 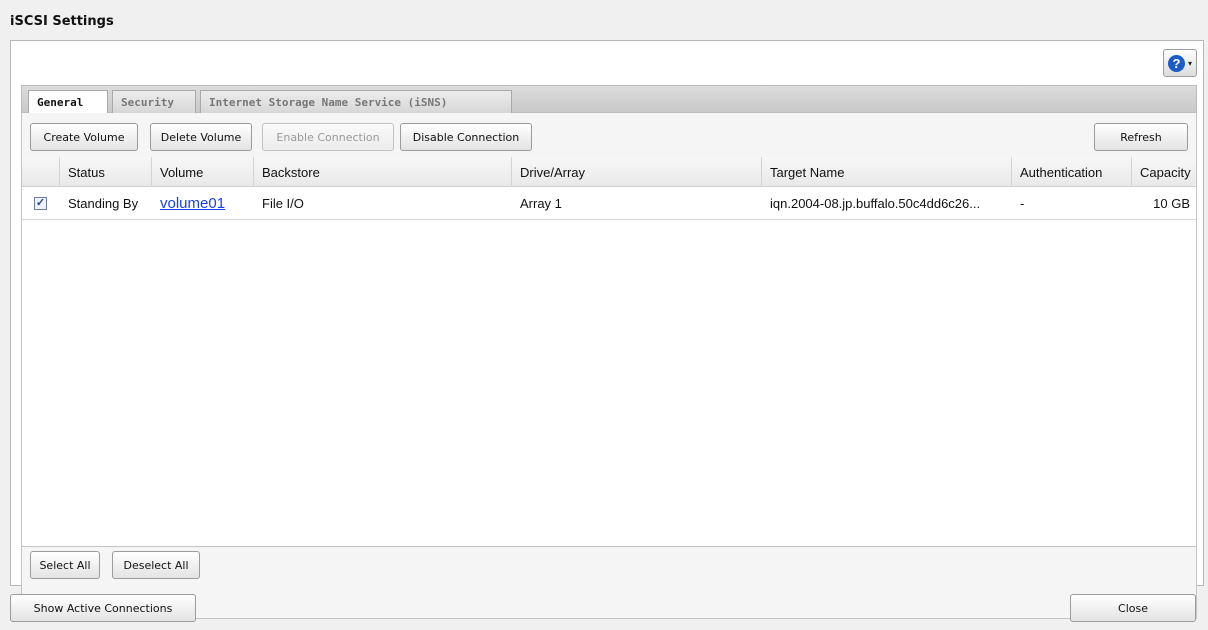 What do you see at coordinates (356, 102) in the screenshot?
I see `tab-isns: Internet Storage Name Service (iSNS)` at bounding box center [356, 102].